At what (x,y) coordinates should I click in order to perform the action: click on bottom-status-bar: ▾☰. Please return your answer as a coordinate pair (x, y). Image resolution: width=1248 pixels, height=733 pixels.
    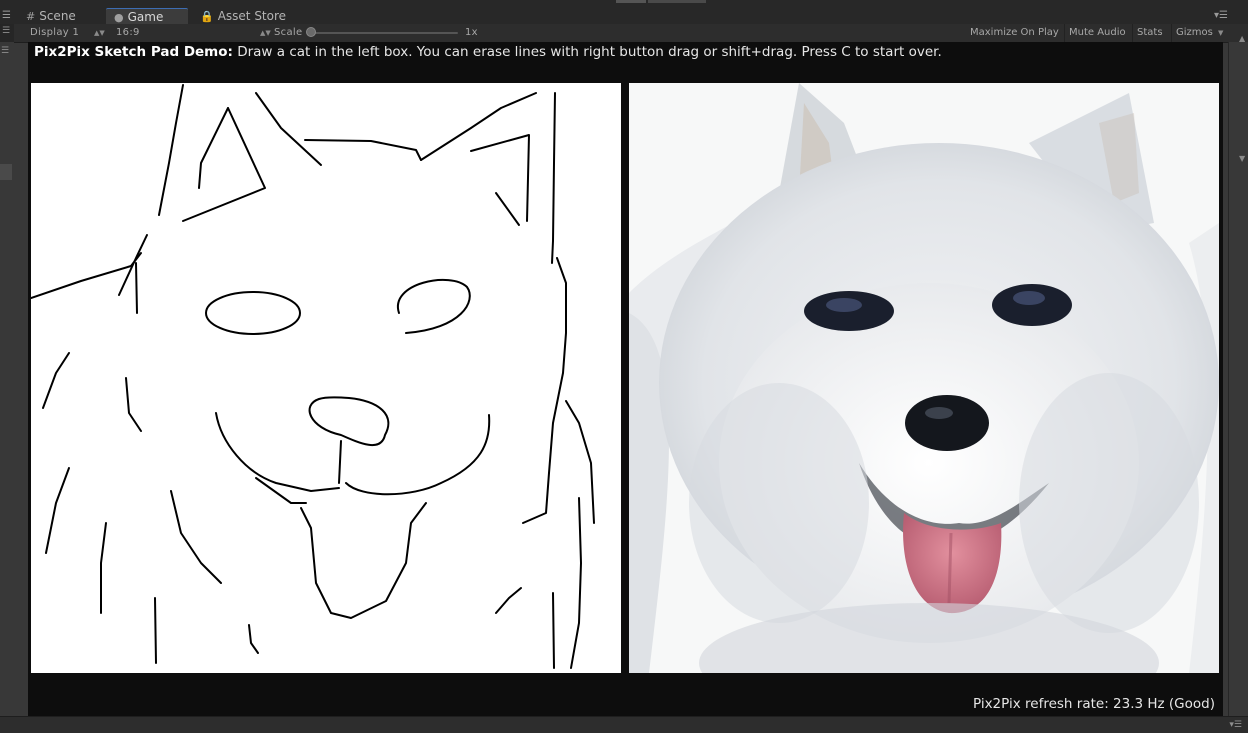
    Looking at the image, I should click on (624, 724).